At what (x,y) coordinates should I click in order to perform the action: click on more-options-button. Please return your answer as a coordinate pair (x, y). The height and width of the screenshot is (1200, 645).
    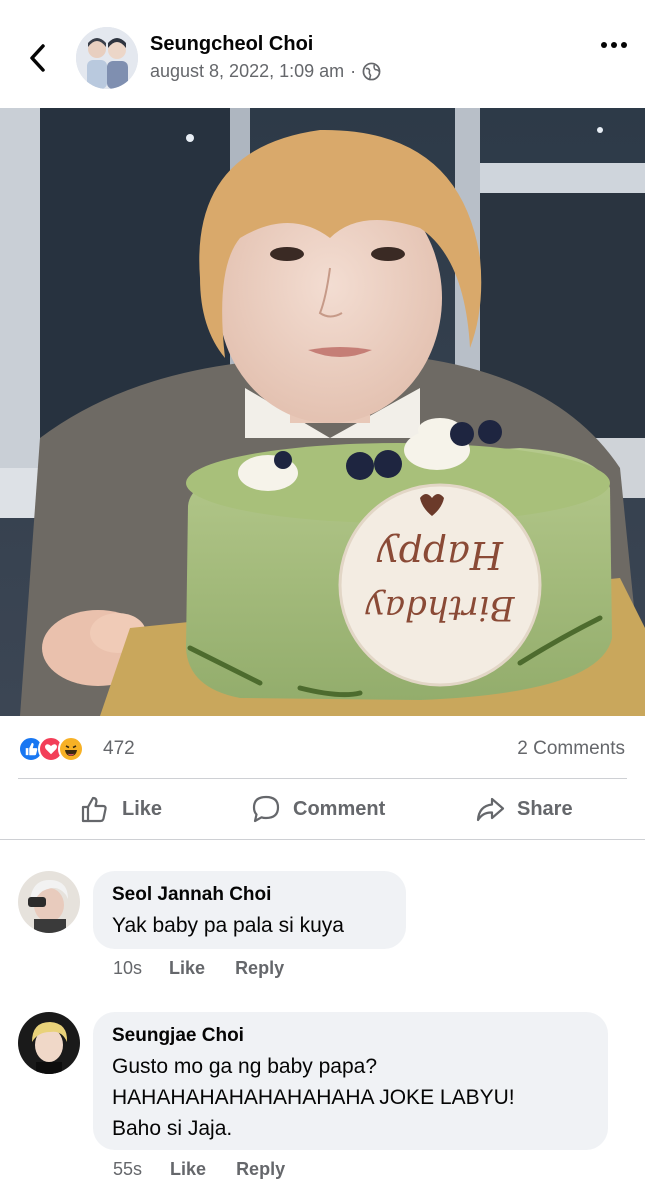
    Looking at the image, I should click on (614, 45).